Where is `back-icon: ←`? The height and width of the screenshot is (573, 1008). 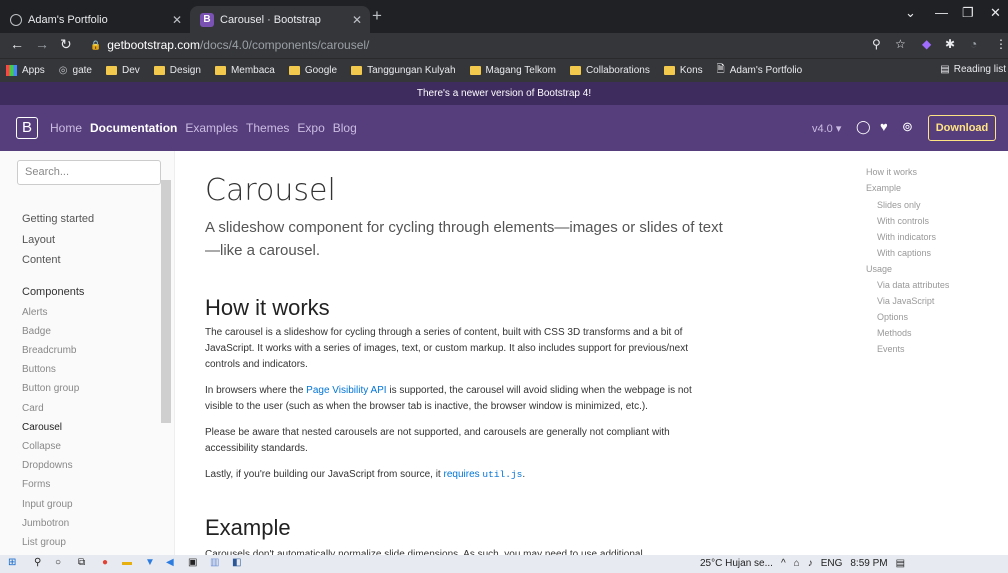 back-icon: ← is located at coordinates (17, 44).